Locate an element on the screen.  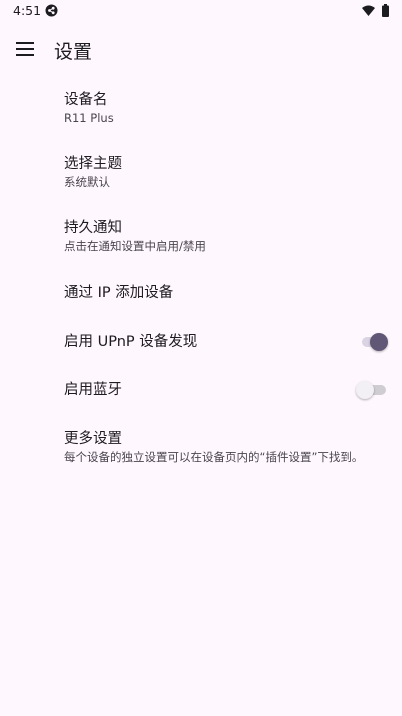
upnp-switch is located at coordinates (374, 342).